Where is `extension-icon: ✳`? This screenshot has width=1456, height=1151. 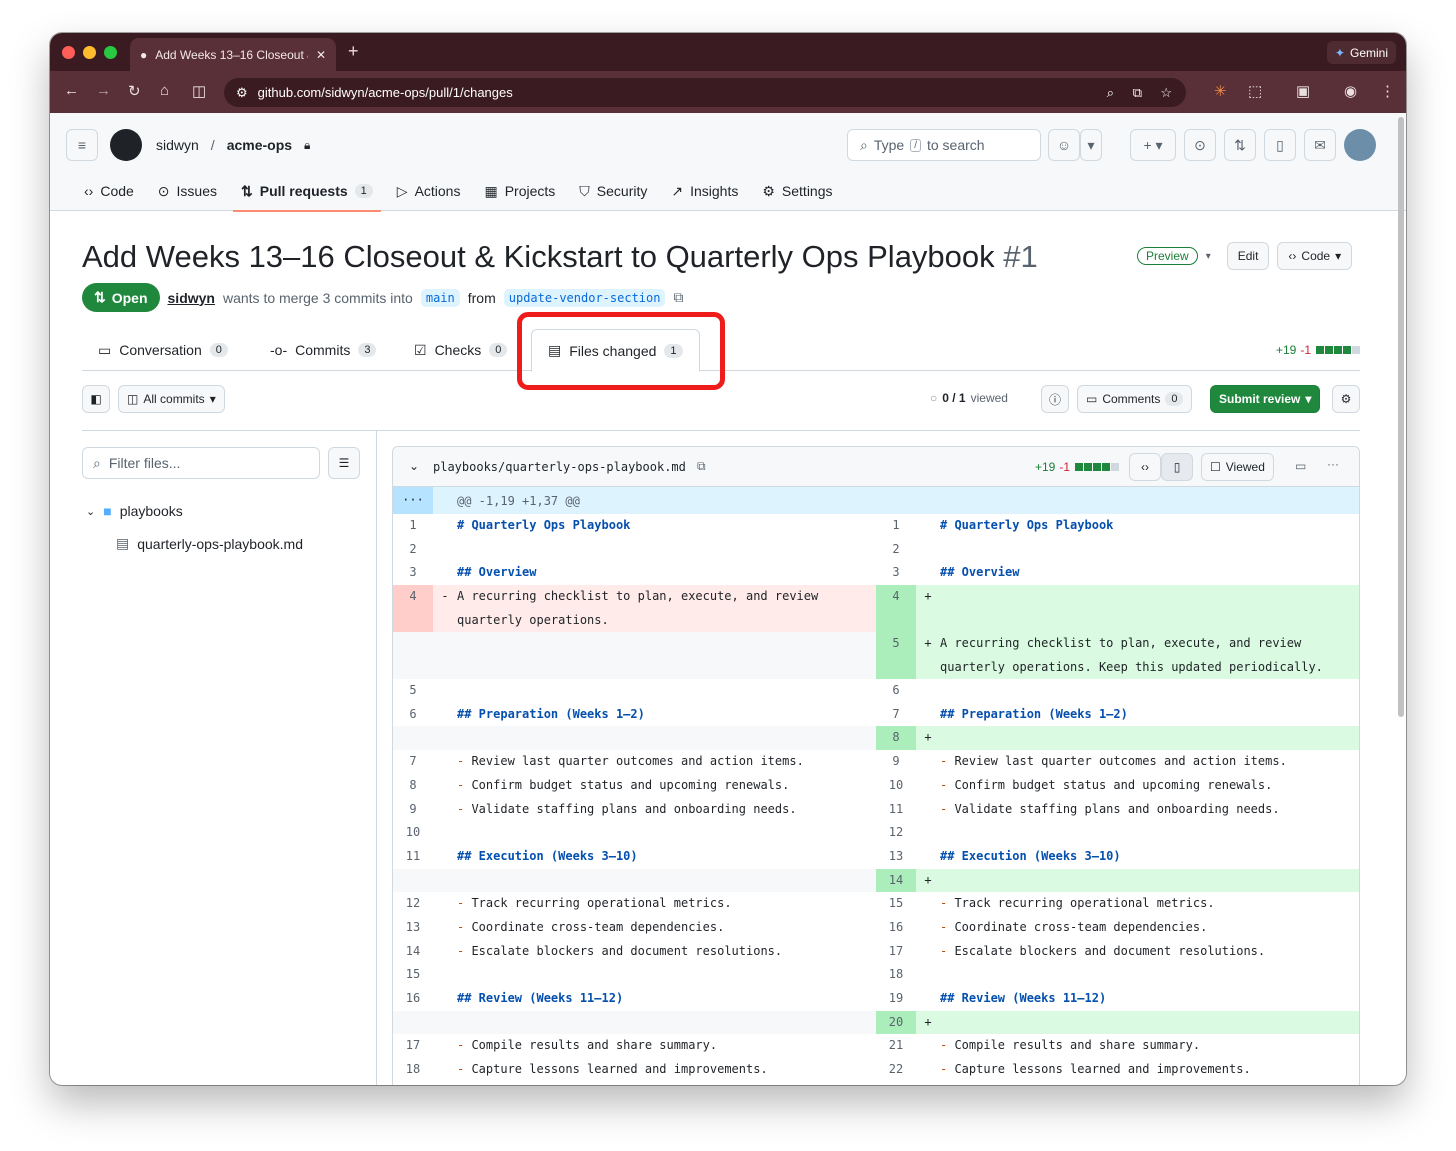
extension-icon: ✳ is located at coordinates (1220, 91).